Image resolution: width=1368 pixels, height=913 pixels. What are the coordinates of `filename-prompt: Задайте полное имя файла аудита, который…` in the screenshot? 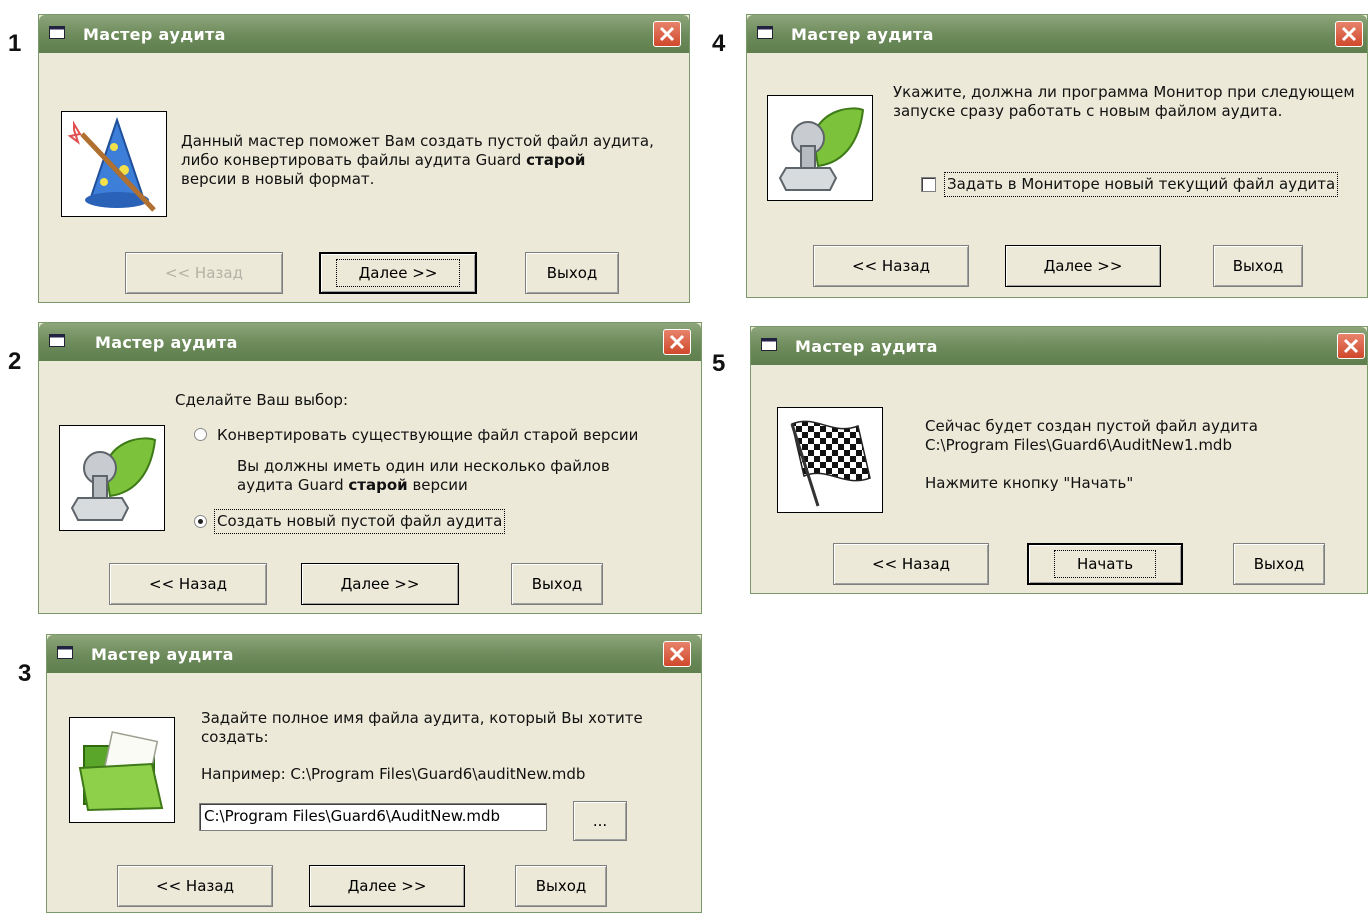 It's located at (422, 727).